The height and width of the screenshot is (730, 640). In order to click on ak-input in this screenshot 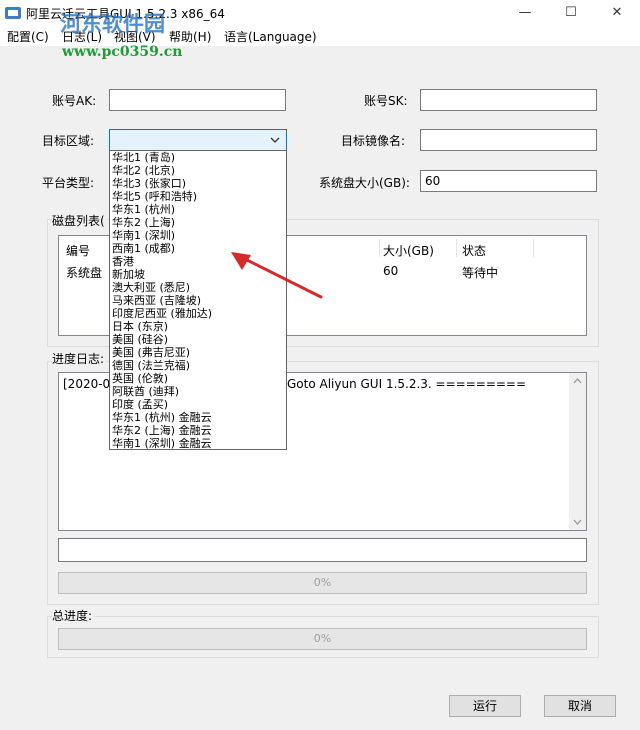, I will do `click(197, 100)`.